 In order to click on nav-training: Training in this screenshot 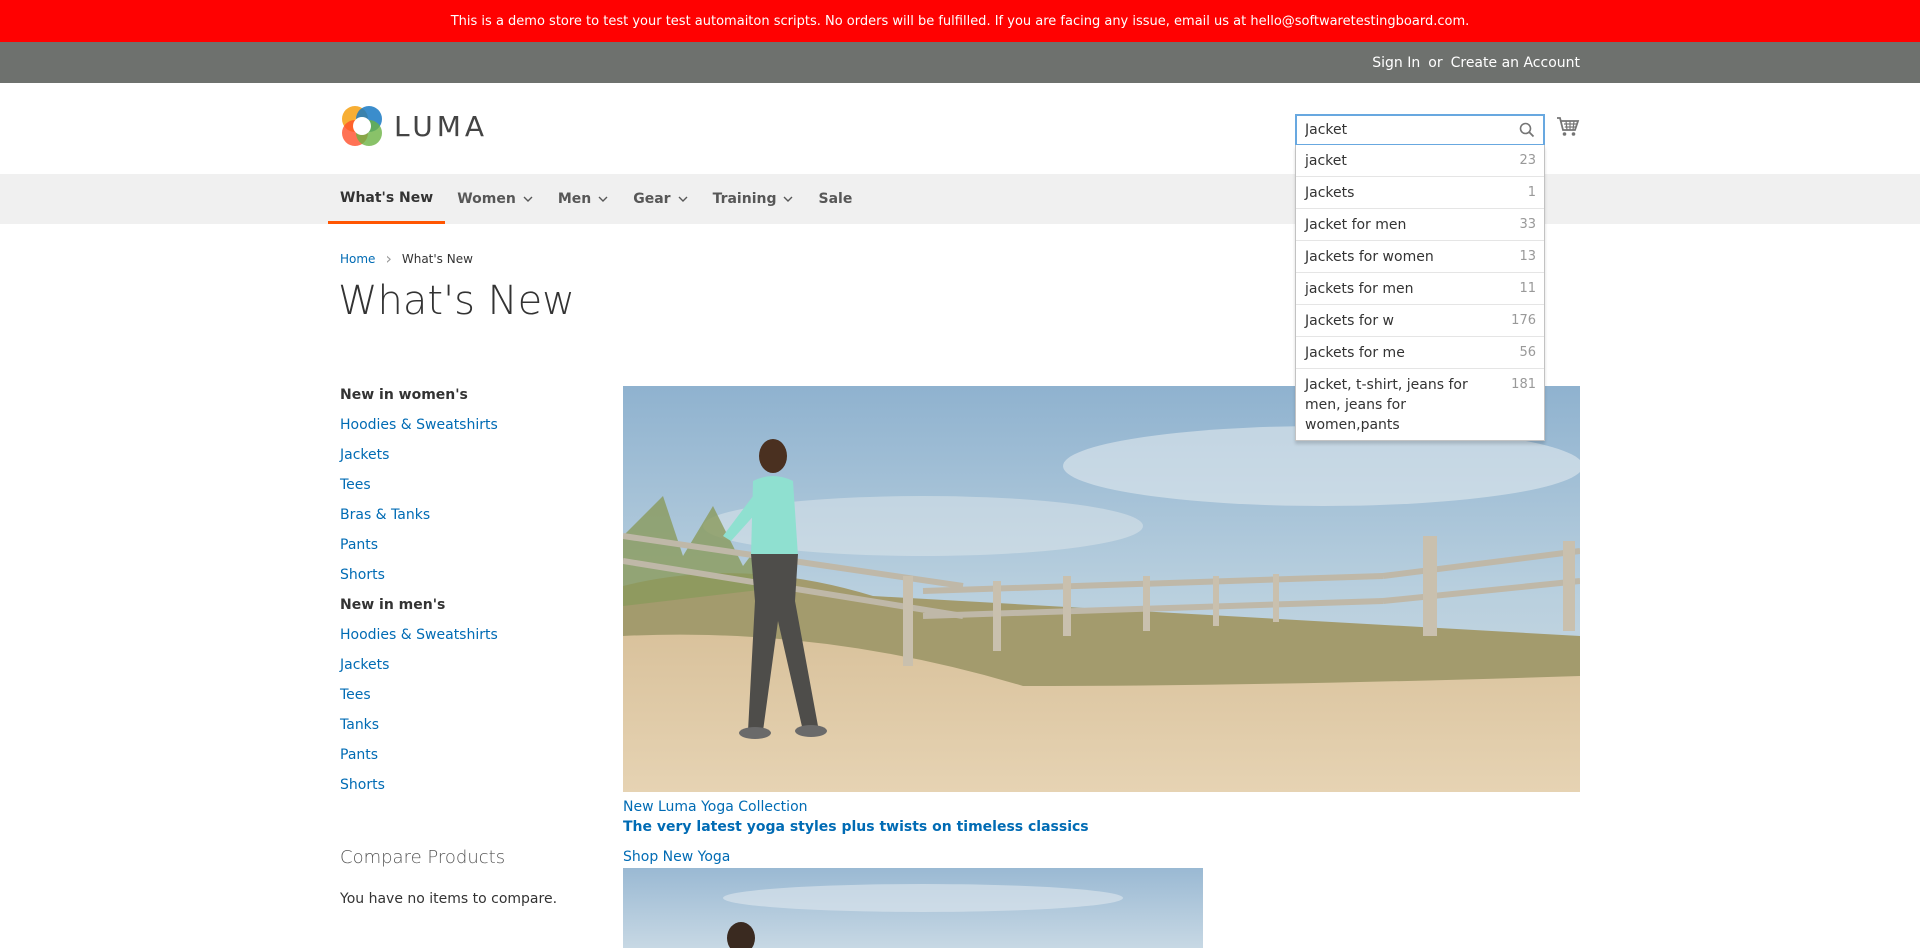, I will do `click(754, 199)`.